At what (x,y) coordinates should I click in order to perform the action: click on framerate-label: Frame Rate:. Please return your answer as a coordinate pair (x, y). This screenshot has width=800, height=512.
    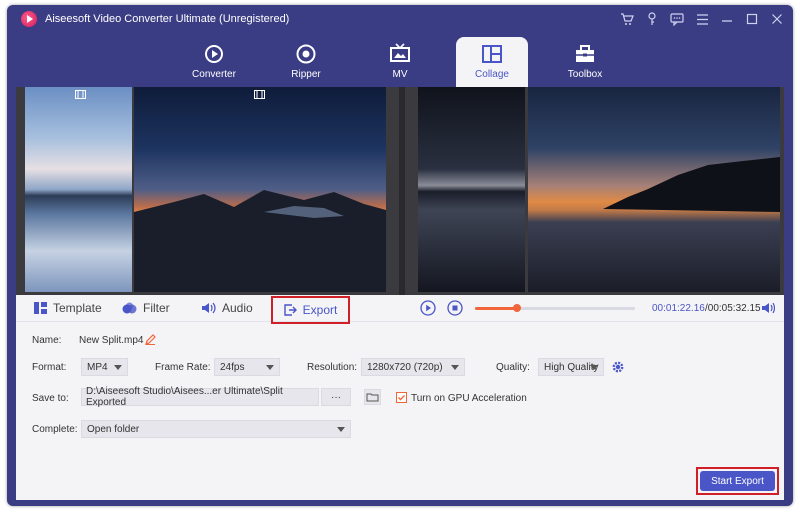
    Looking at the image, I should click on (183, 367).